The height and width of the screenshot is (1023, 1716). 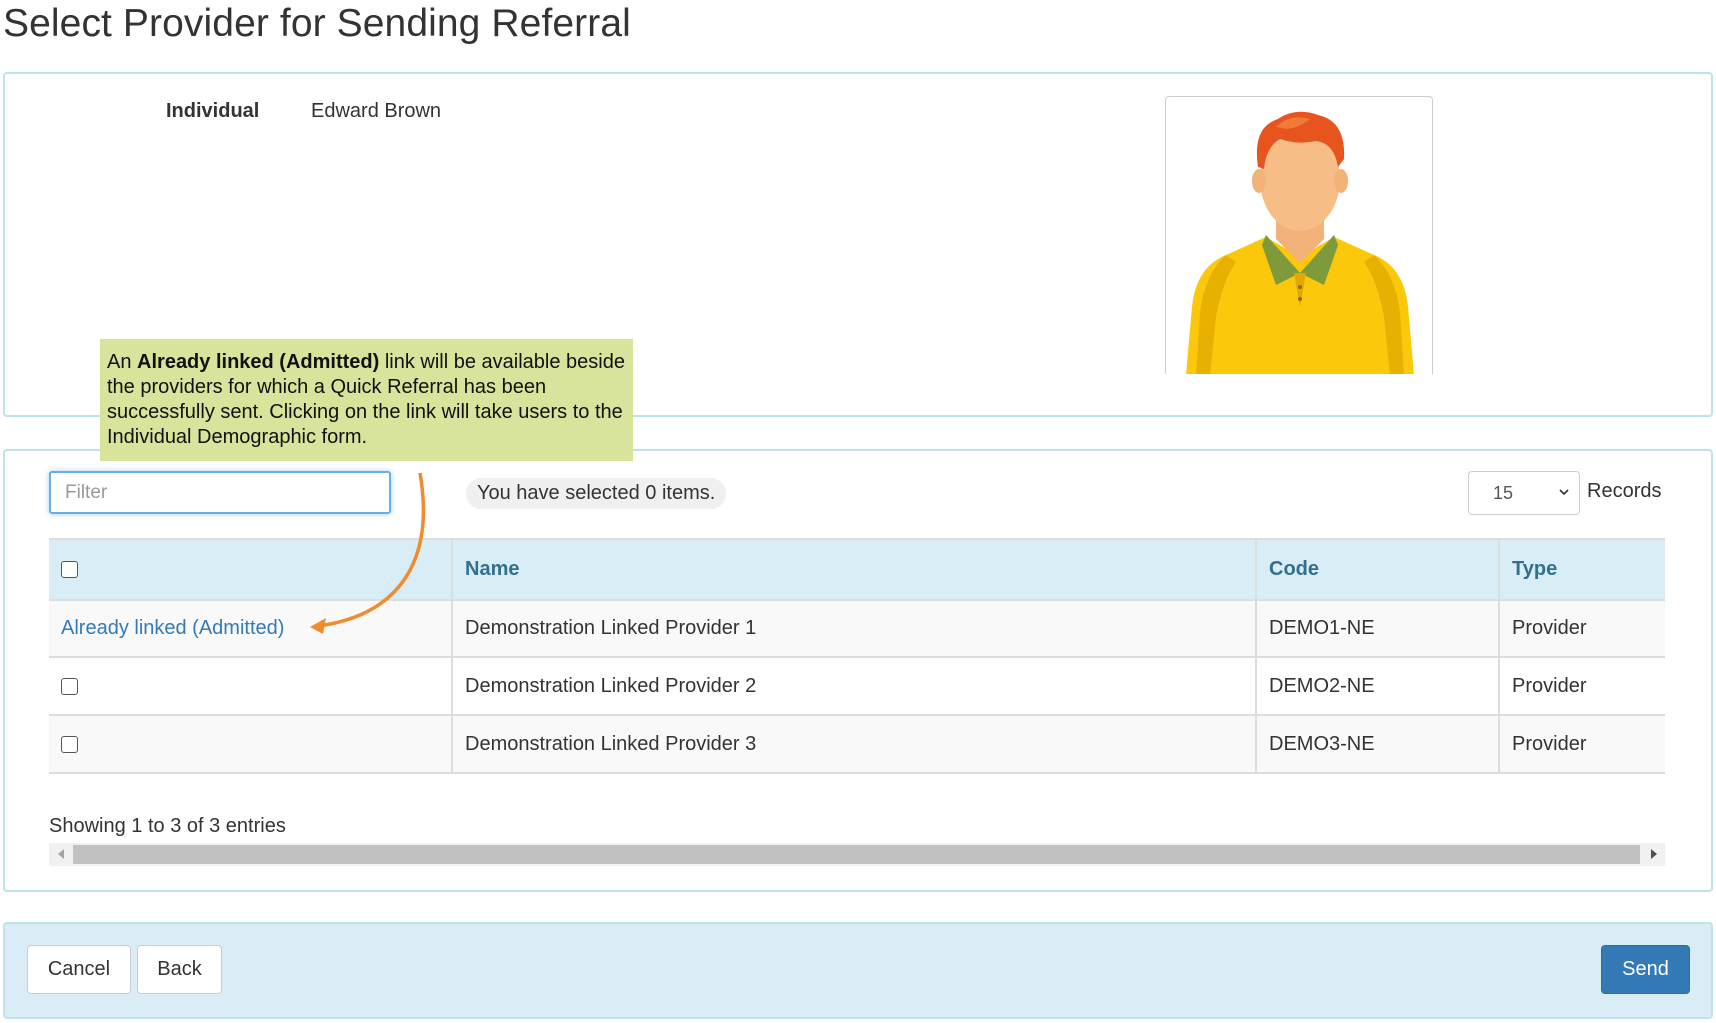 I want to click on individual-photo, so click(x=1299, y=235).